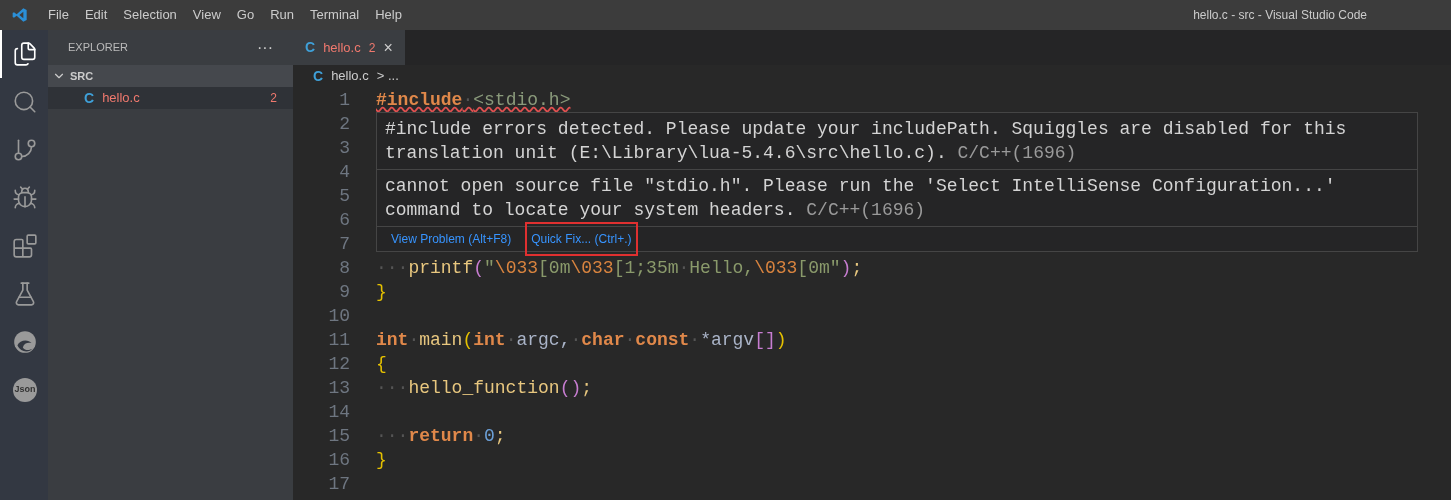  I want to click on menu-item: Edit, so click(96, 15).